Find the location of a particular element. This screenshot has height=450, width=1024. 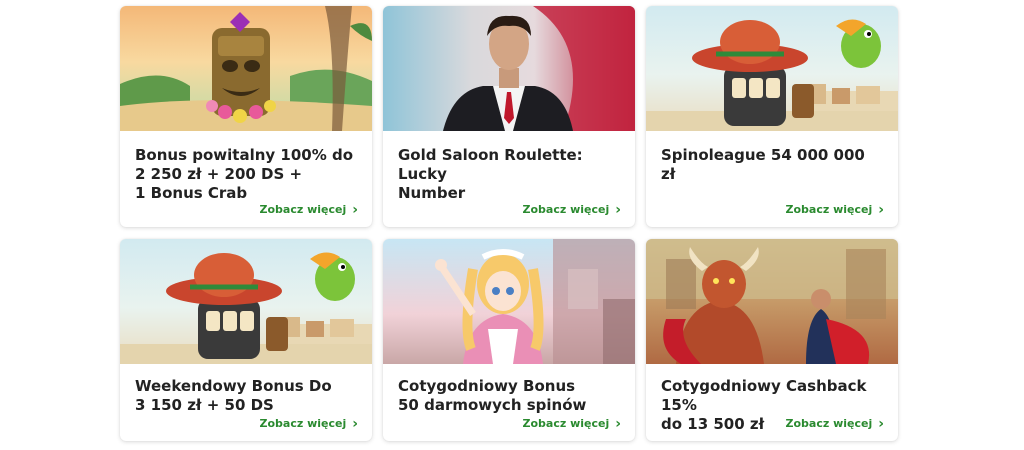

promo-title: Weekendowy Bonus Do 3 150 zł + 50 DS is located at coordinates (233, 395).